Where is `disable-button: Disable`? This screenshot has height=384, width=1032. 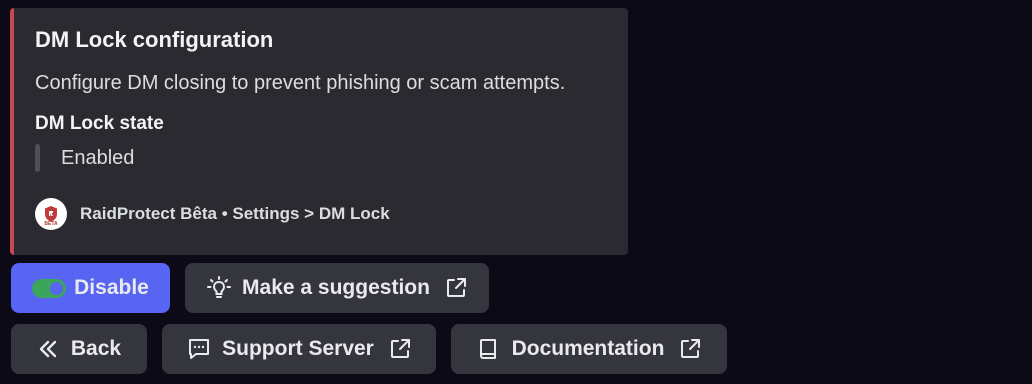 disable-button: Disable is located at coordinates (90, 288).